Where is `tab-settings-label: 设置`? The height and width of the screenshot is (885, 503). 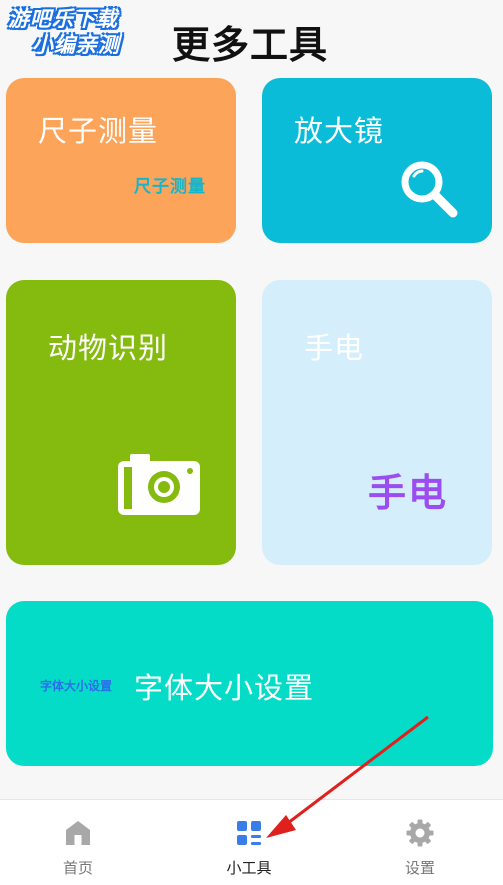 tab-settings-label: 设置 is located at coordinates (419, 868).